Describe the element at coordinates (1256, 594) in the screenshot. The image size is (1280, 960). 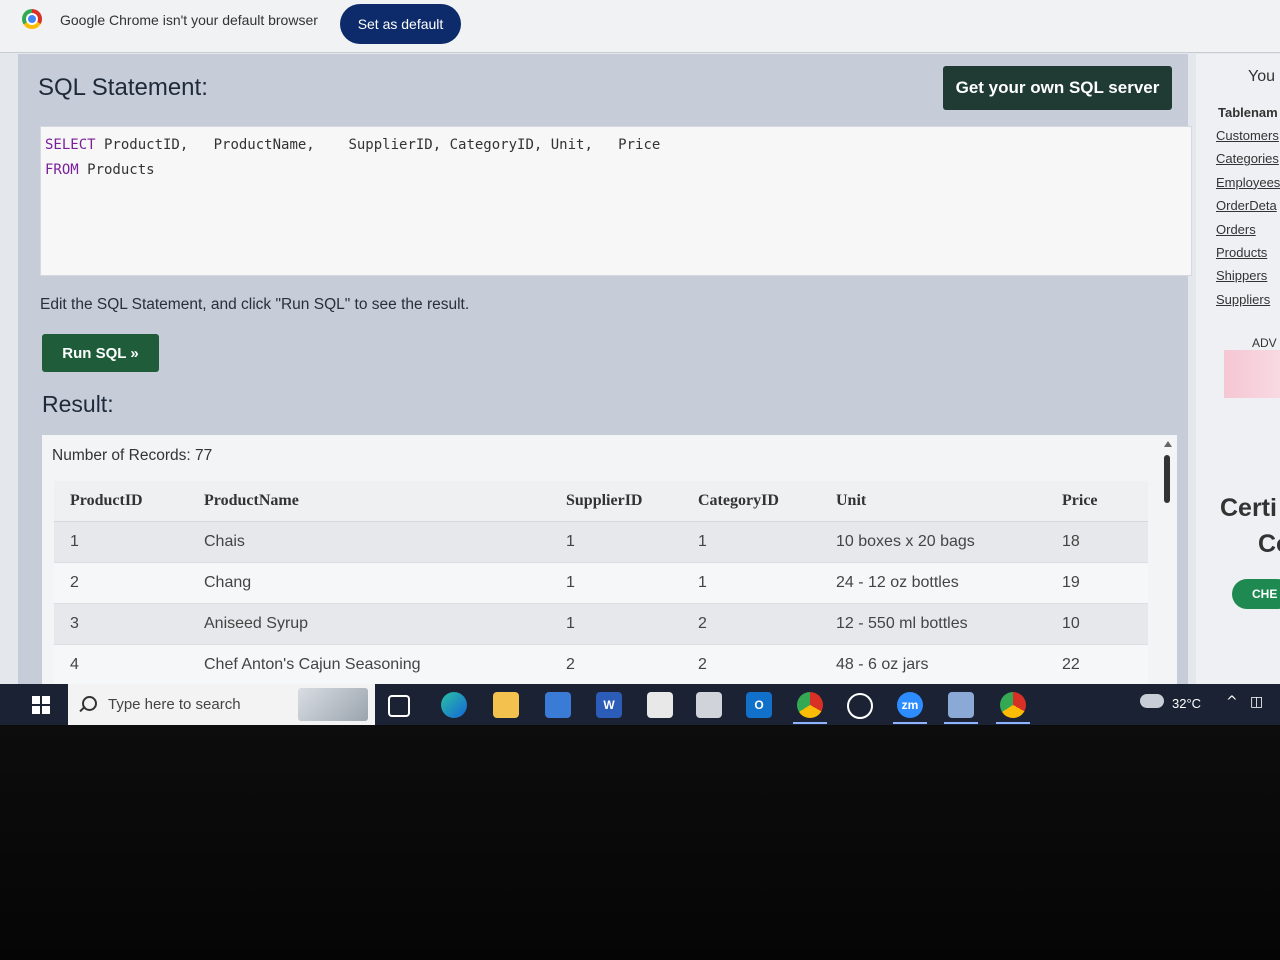
I see `check-button: CHE` at that location.